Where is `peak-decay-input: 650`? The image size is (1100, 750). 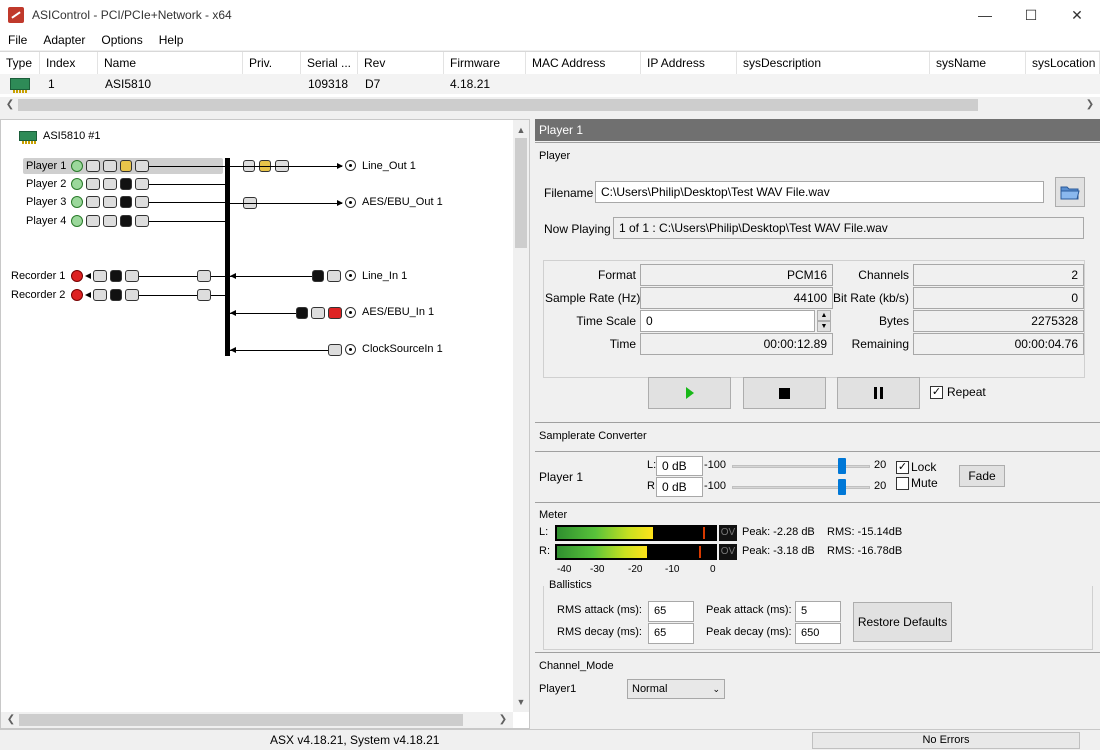 peak-decay-input: 650 is located at coordinates (818, 633).